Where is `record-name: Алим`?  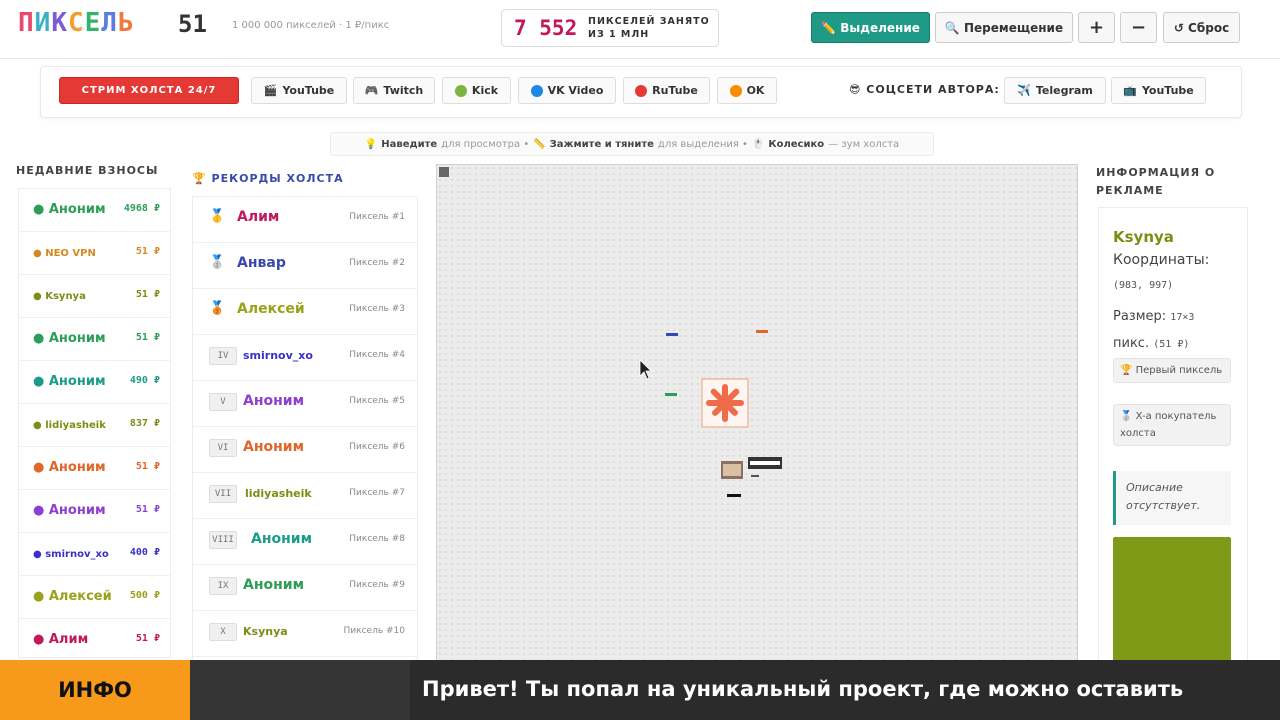
record-name: Алим is located at coordinates (258, 217).